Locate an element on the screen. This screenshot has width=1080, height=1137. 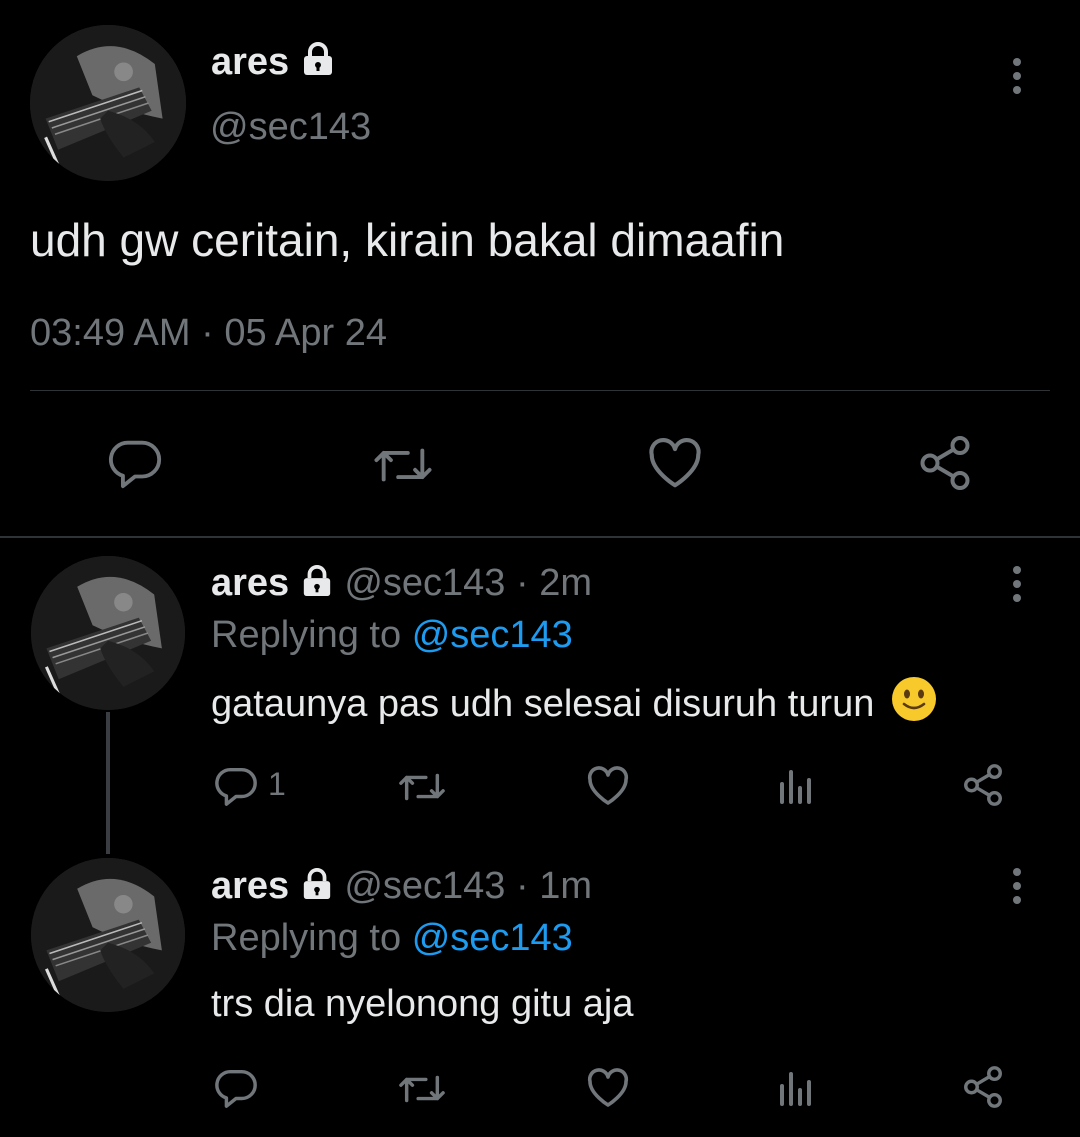
tweet-text: trs dia nyelonong gitu aja is located at coordinates (422, 1004).